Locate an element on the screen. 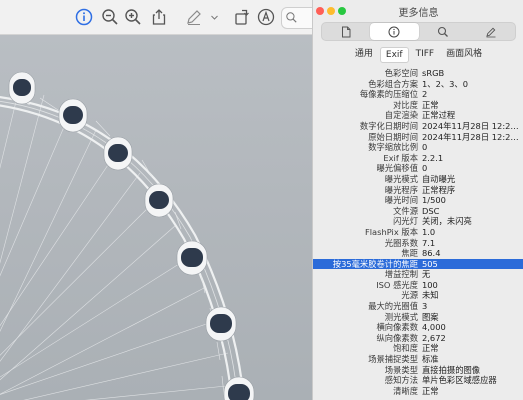 This screenshot has width=523, height=400. subtab-tiff: TIFF is located at coordinates (425, 55).